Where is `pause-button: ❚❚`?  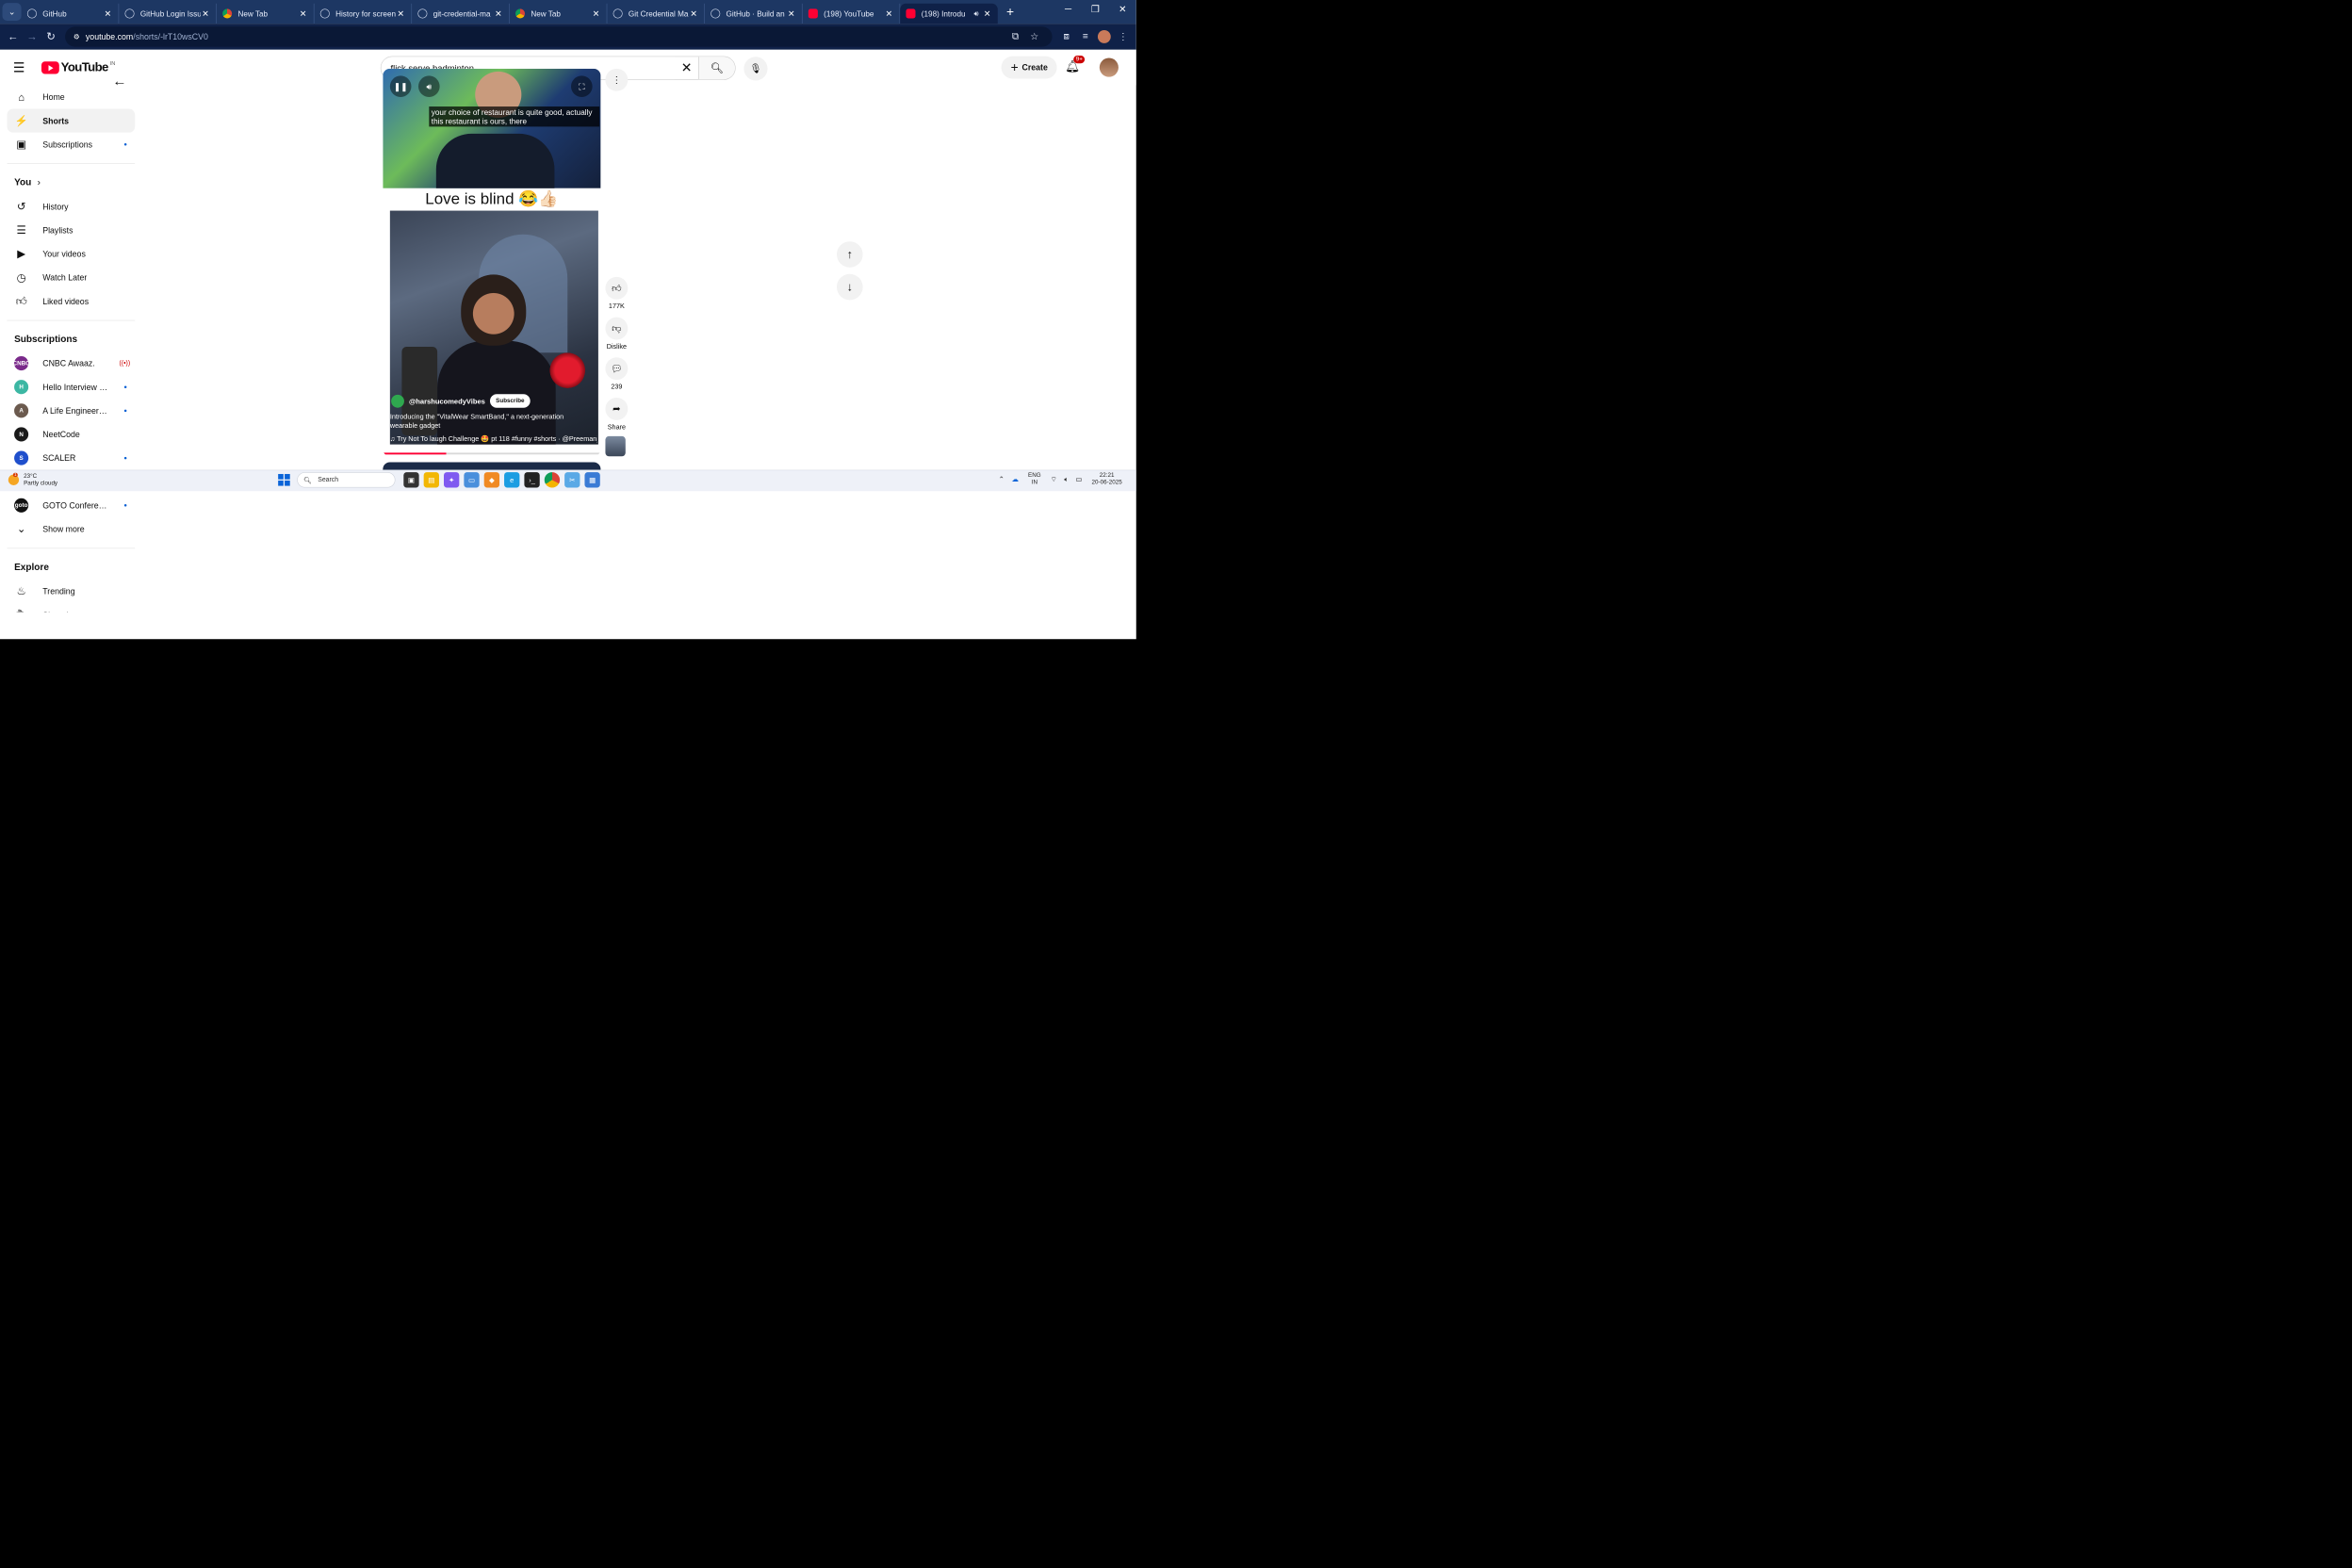 pause-button: ❚❚ is located at coordinates (401, 86).